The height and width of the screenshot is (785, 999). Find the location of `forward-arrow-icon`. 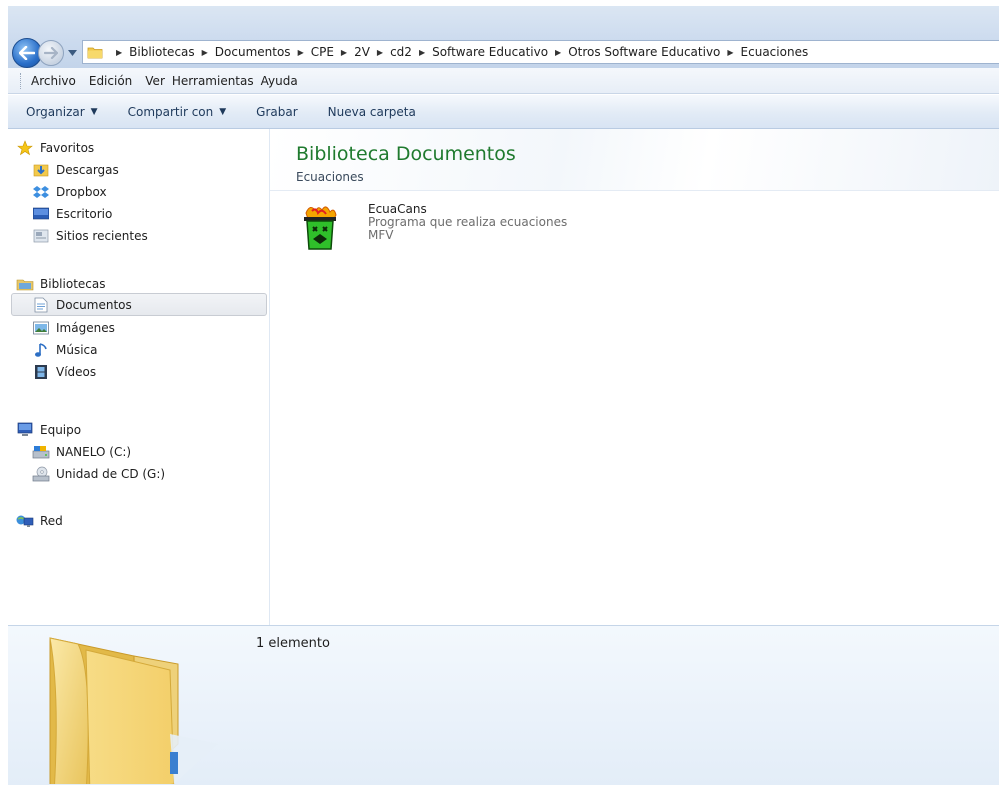

forward-arrow-icon is located at coordinates (51, 53).